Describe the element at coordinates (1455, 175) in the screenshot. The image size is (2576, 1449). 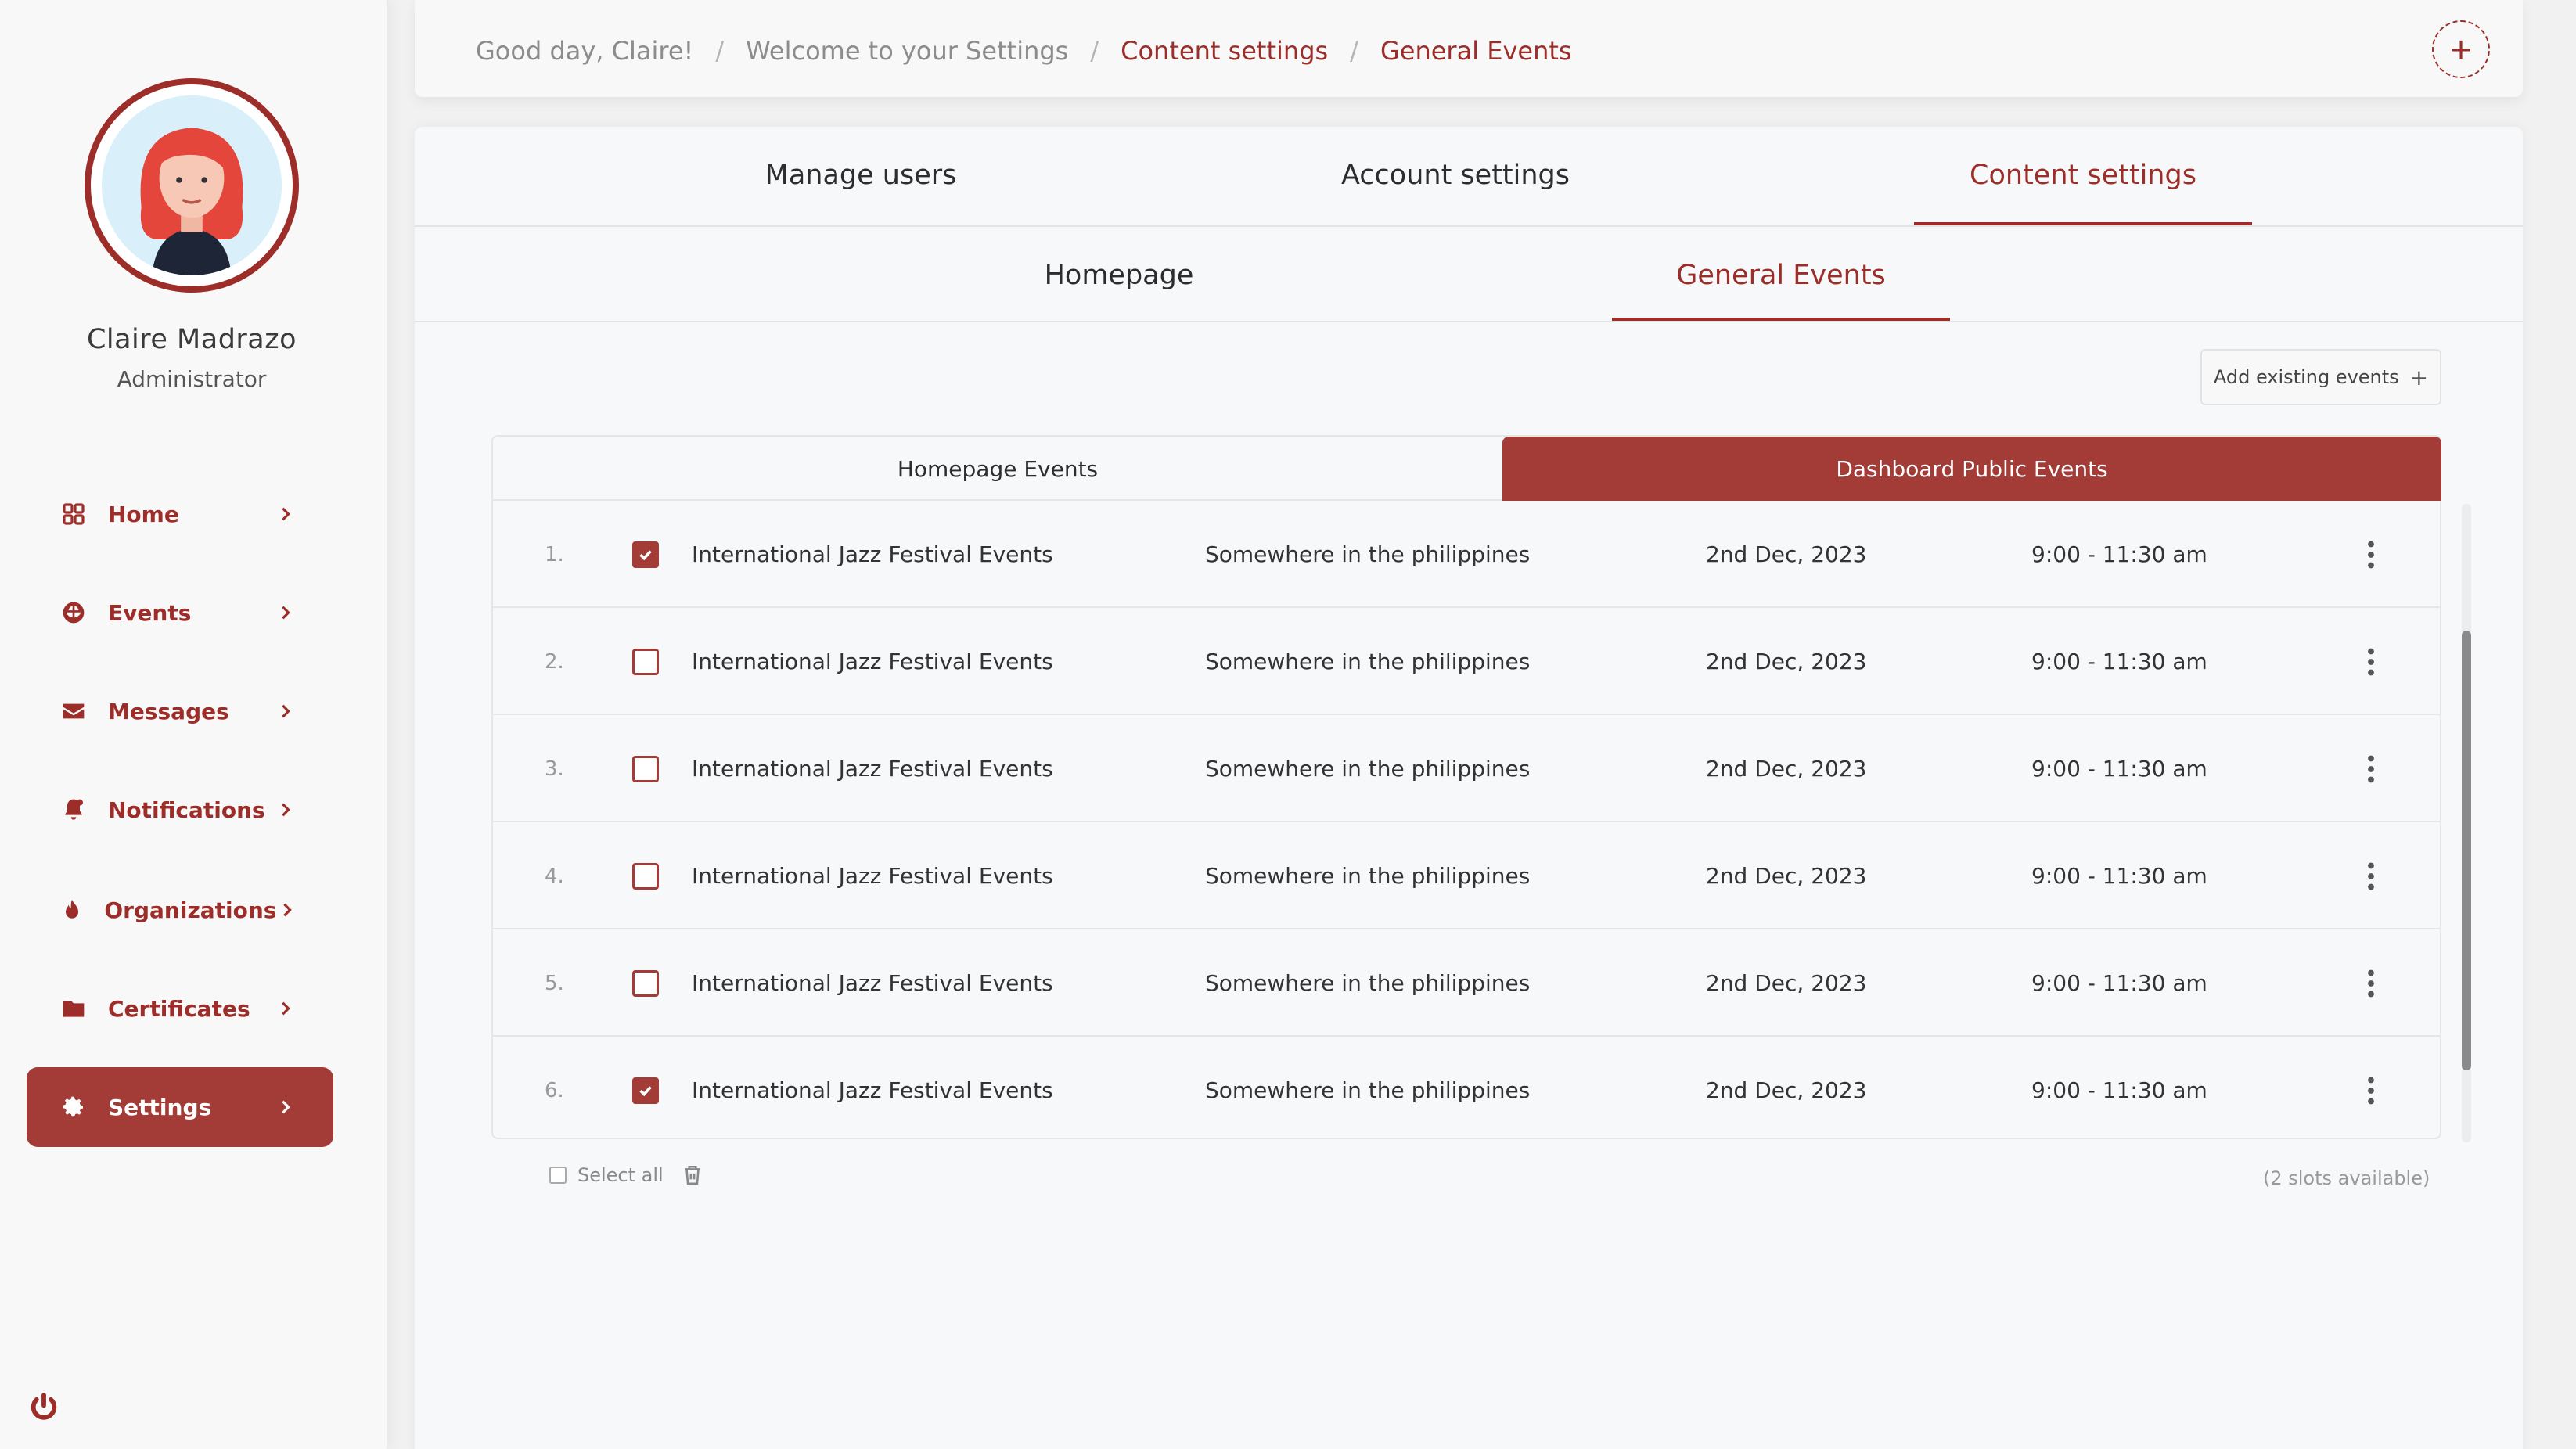
I see `tab-account-settings: Account settings` at that location.